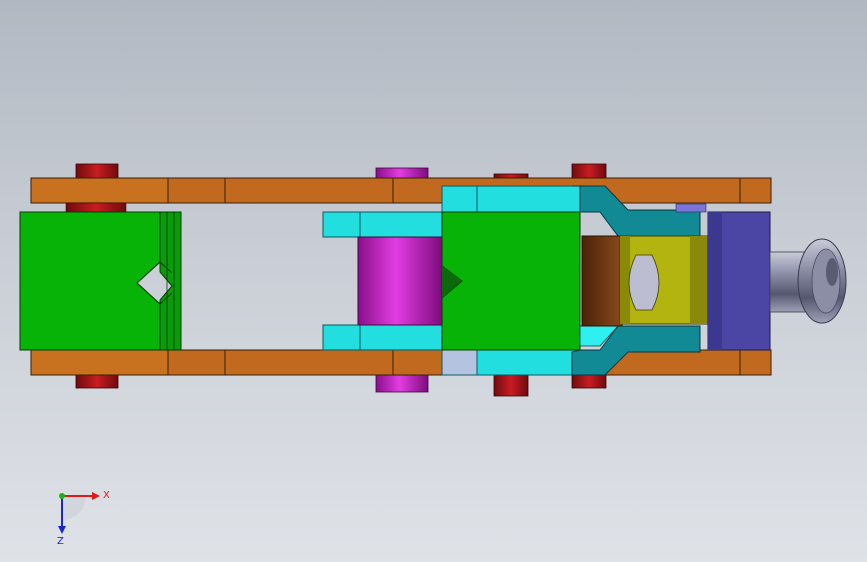 Image resolution: width=867 pixels, height=562 pixels. I want to click on triad-plane, so click(74, 508).